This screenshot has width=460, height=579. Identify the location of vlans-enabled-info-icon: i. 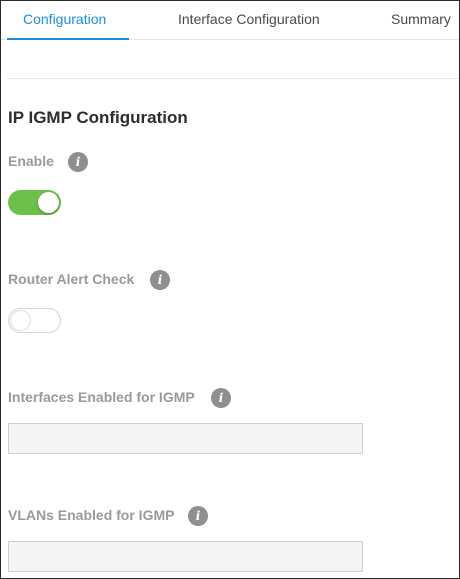
(198, 516).